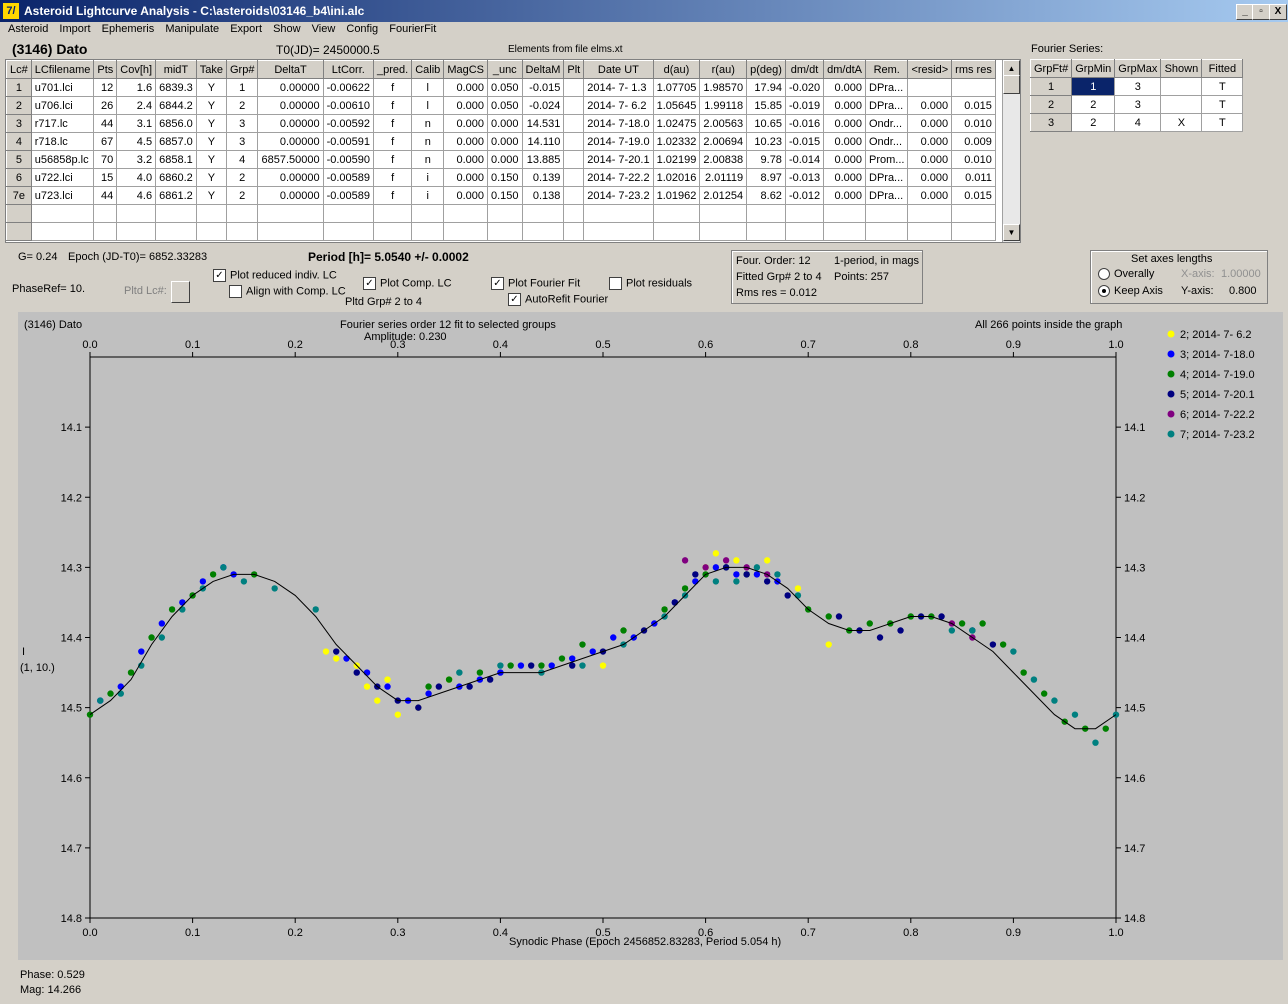 The image size is (1288, 1004). I want to click on lc-cell: 4.5, so click(136, 141).